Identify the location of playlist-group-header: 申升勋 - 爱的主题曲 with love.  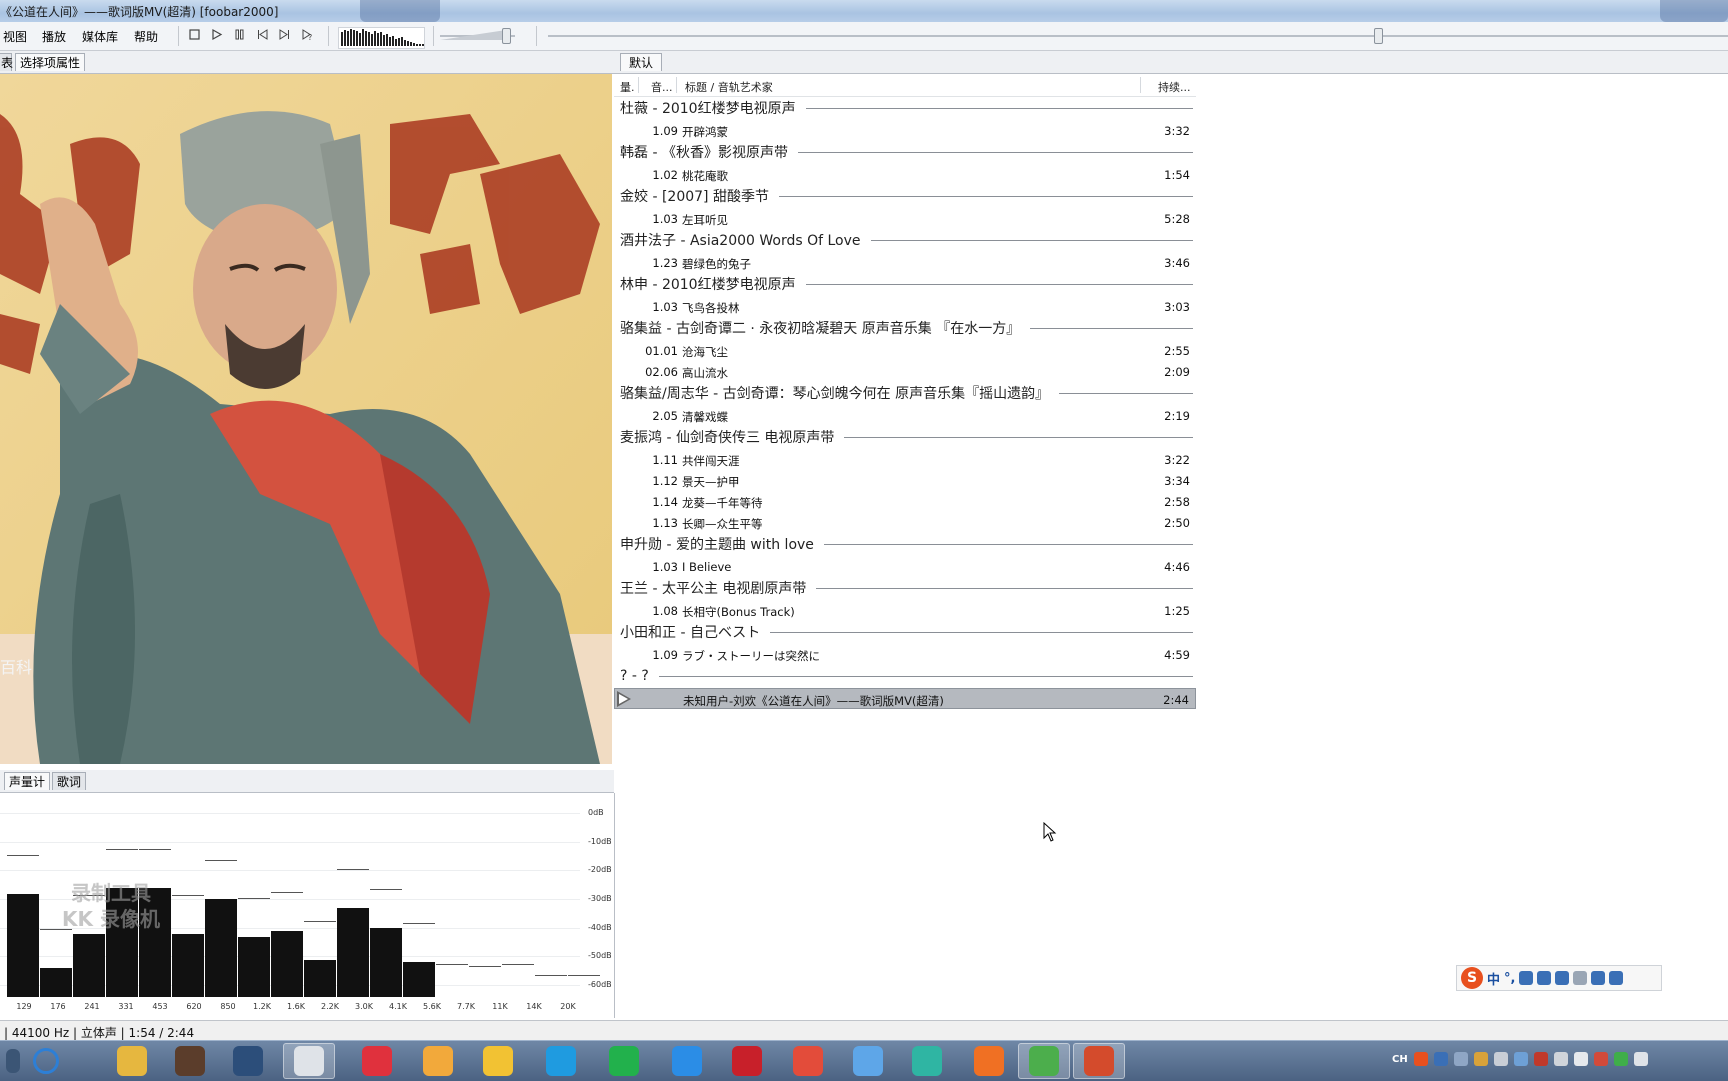
(908, 544).